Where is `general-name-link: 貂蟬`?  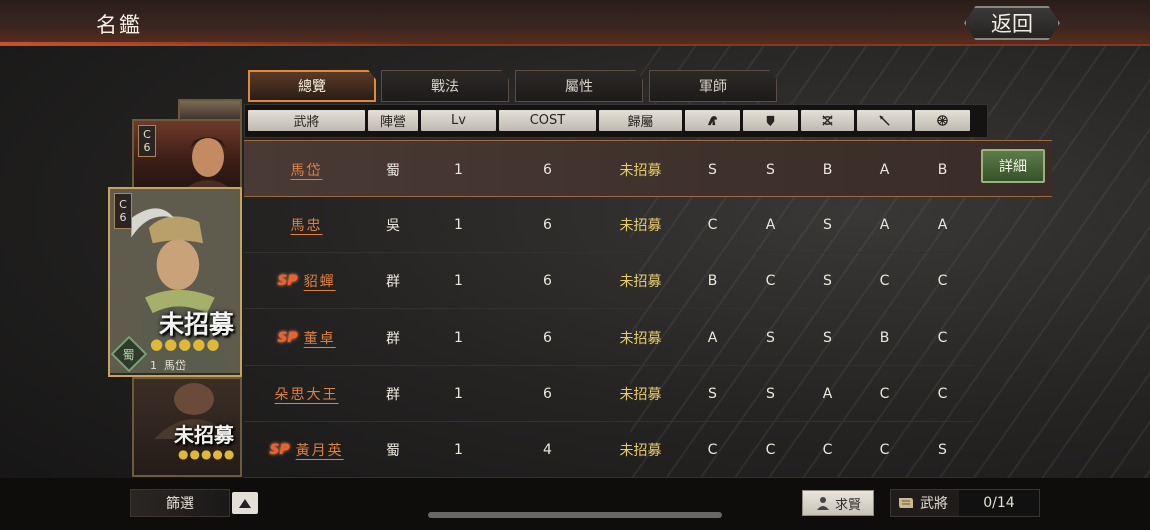
general-name-link: 貂蟬 is located at coordinates (320, 281).